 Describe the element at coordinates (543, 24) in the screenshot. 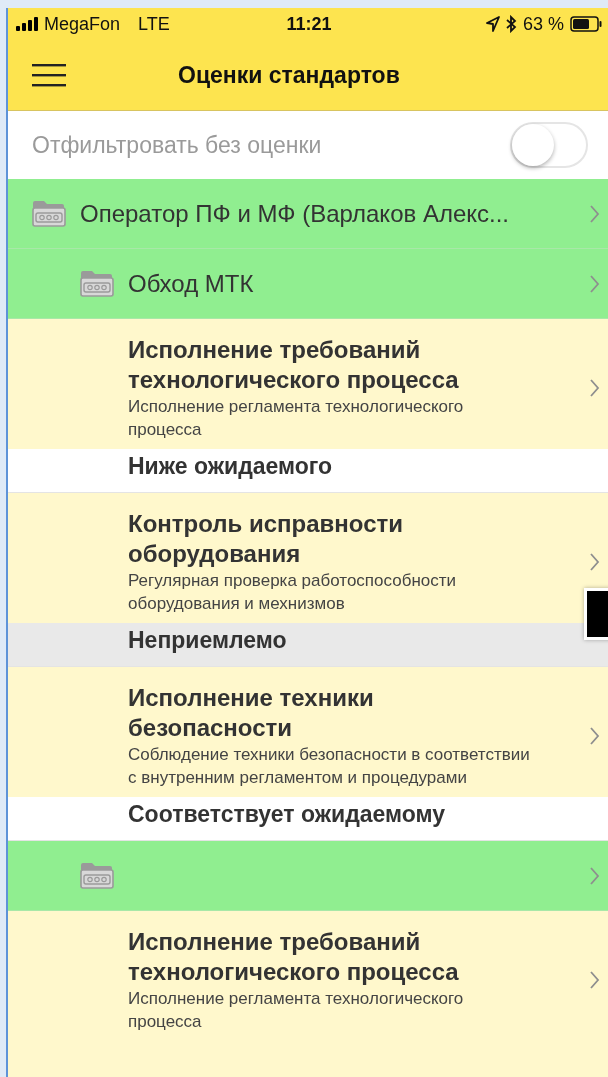

I see `battery-percent: 63 %` at that location.